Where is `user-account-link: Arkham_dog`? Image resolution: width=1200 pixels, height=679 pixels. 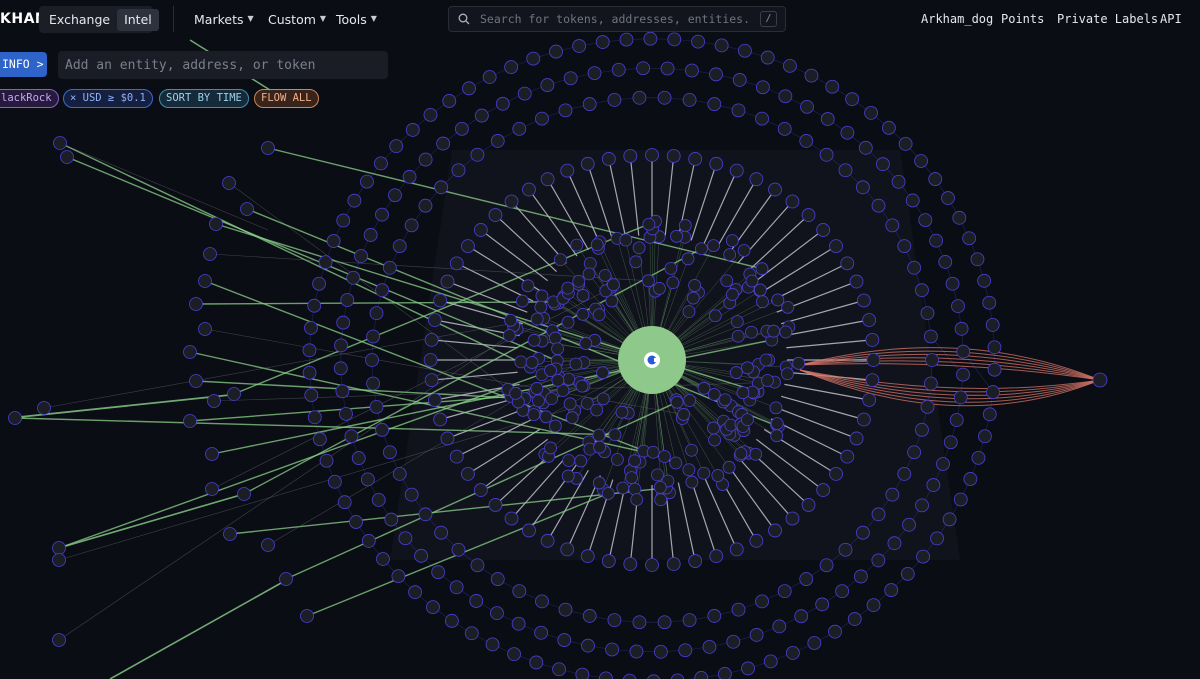
user-account-link: Arkham_dog is located at coordinates (957, 19).